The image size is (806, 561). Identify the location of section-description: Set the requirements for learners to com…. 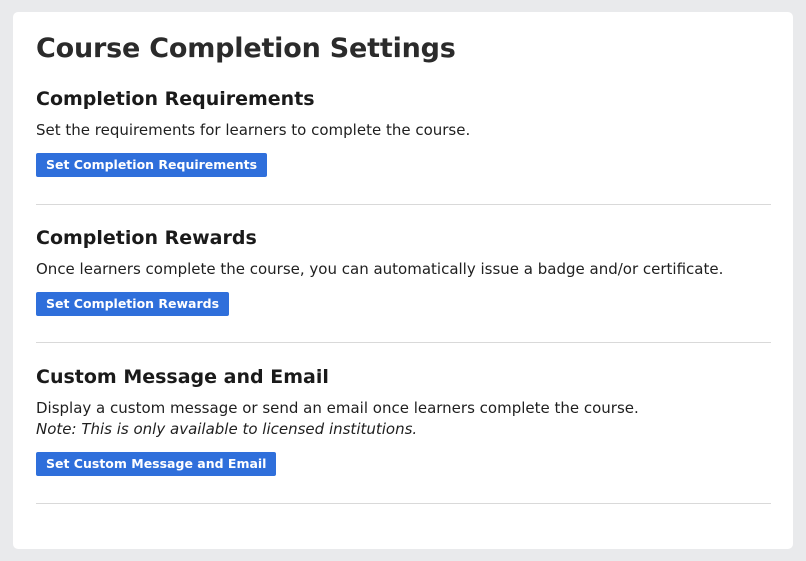
(253, 130).